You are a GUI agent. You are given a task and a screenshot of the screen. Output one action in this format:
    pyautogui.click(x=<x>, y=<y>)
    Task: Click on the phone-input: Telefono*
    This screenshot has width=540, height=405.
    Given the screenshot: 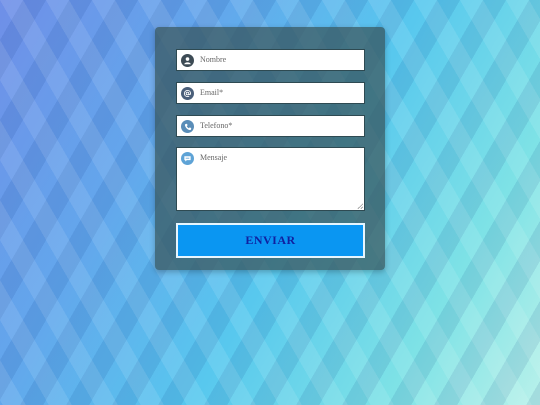 What is the action you would take?
    pyautogui.click(x=270, y=126)
    